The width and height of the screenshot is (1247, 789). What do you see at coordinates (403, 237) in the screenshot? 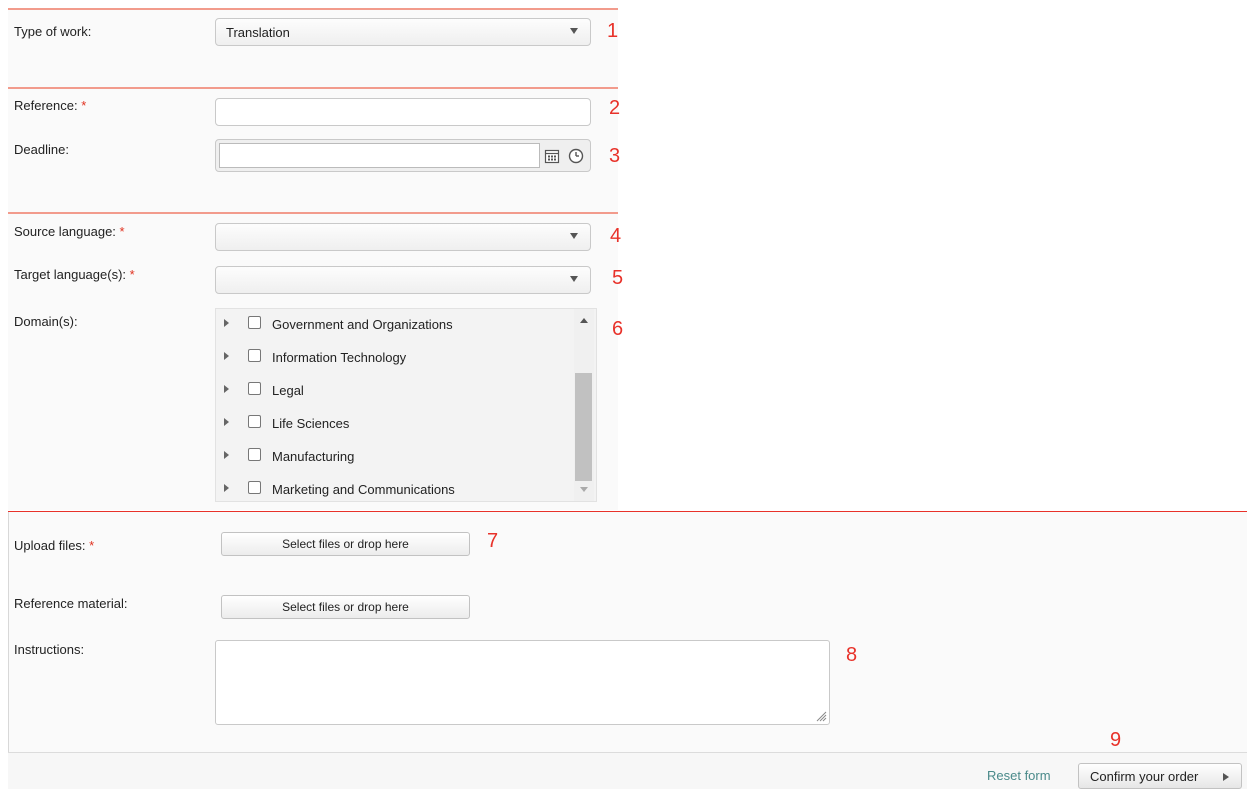
I see `source-language-select` at bounding box center [403, 237].